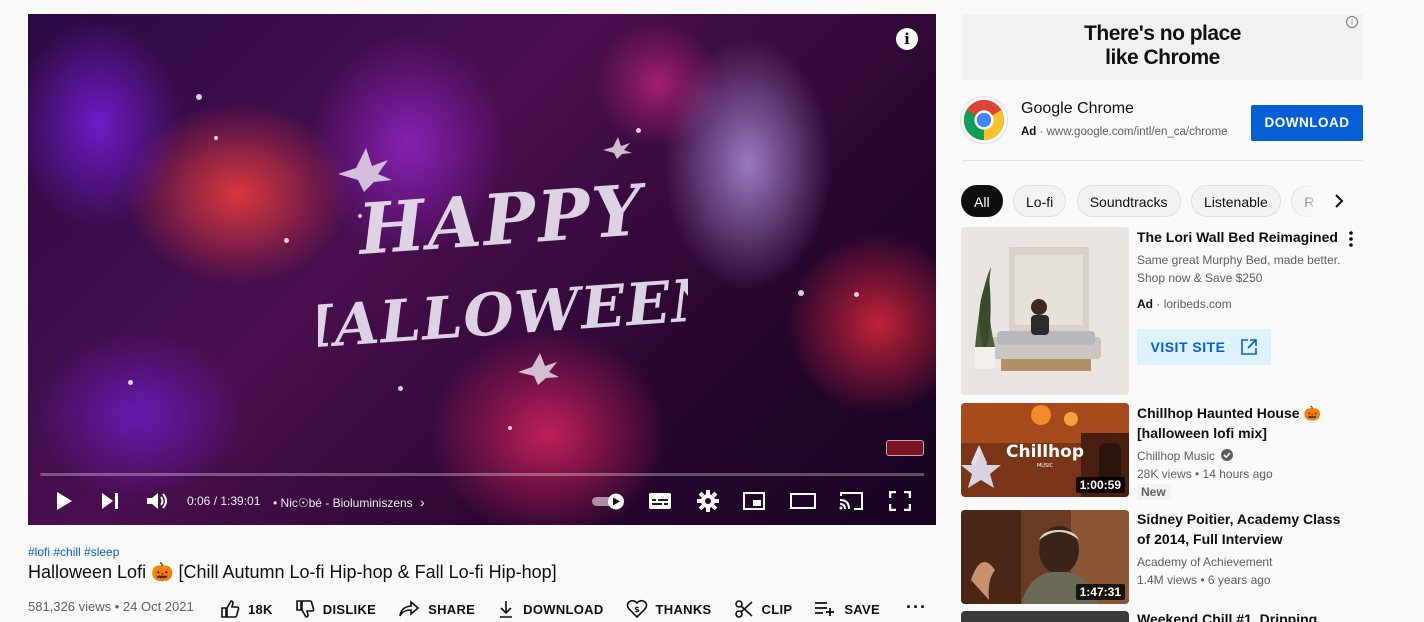  I want to click on chapter-label: • Nic☉bé - Bioluminiszens, so click(343, 503).